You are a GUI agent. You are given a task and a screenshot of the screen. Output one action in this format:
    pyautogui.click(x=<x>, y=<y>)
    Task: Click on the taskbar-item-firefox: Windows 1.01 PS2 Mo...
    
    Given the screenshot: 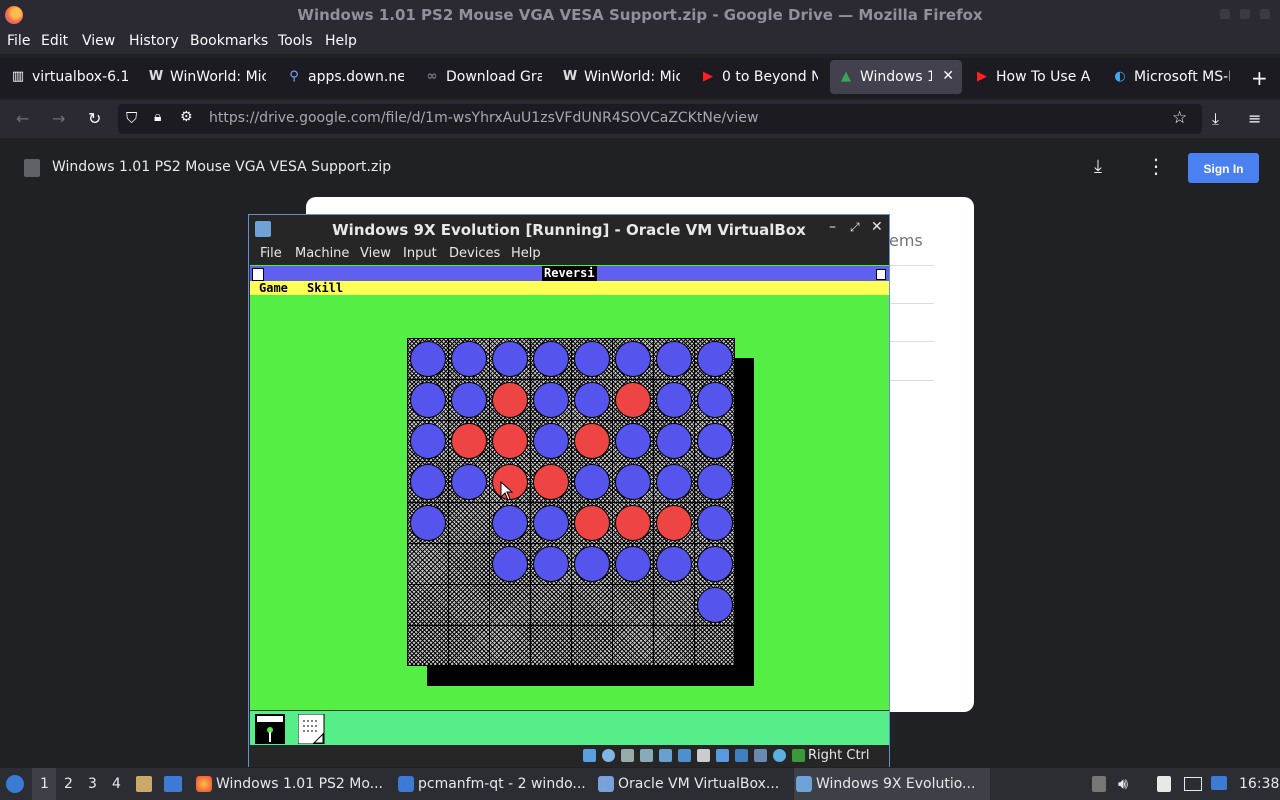 What is the action you would take?
    pyautogui.click(x=292, y=784)
    